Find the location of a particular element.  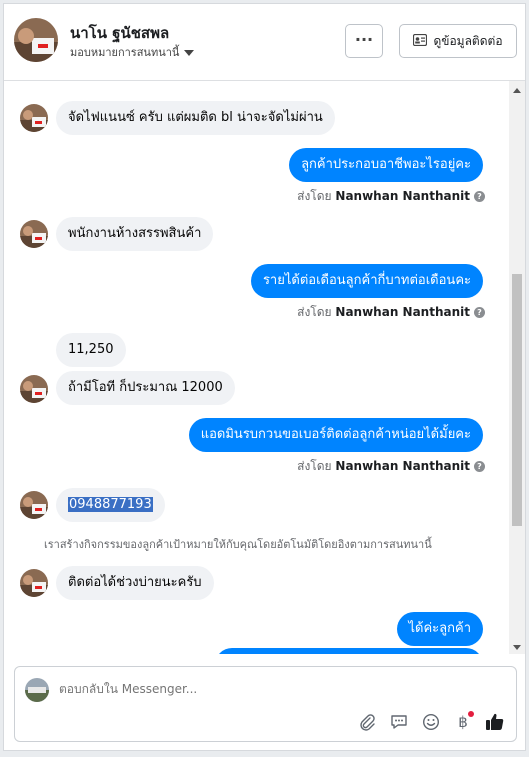

incoming-message-bubble: ติดต่อได้ช่วงบ่ายนะครับ is located at coordinates (135, 583).